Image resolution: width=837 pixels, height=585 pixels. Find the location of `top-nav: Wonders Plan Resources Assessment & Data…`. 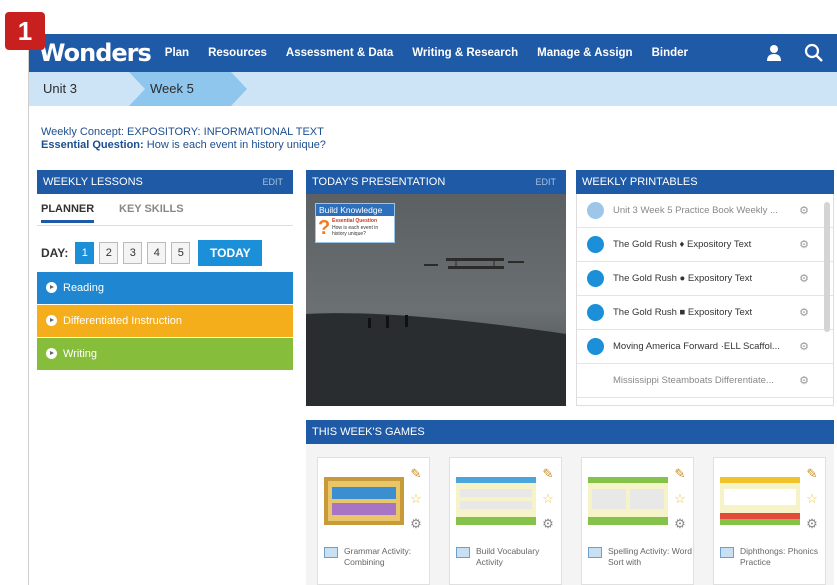

top-nav: Wonders Plan Resources Assessment & Data… is located at coordinates (433, 53).